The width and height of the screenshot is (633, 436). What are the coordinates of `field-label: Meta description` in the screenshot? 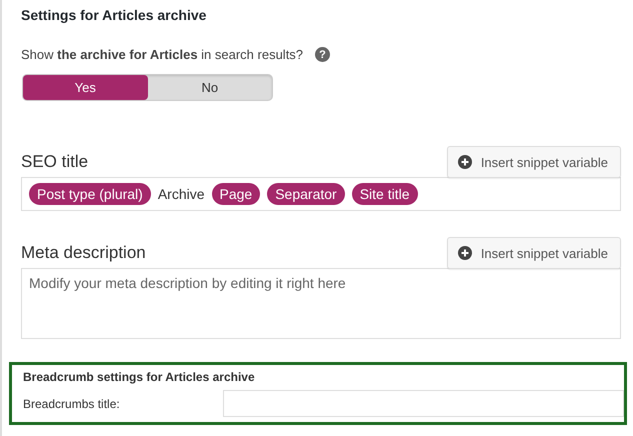 It's located at (83, 253).